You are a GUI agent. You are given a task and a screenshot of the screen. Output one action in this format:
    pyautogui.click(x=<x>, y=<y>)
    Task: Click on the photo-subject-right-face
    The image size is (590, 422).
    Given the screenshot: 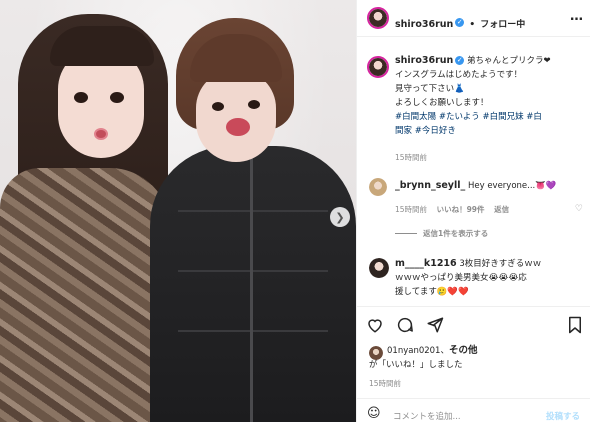 What is the action you would take?
    pyautogui.click(x=236, y=116)
    